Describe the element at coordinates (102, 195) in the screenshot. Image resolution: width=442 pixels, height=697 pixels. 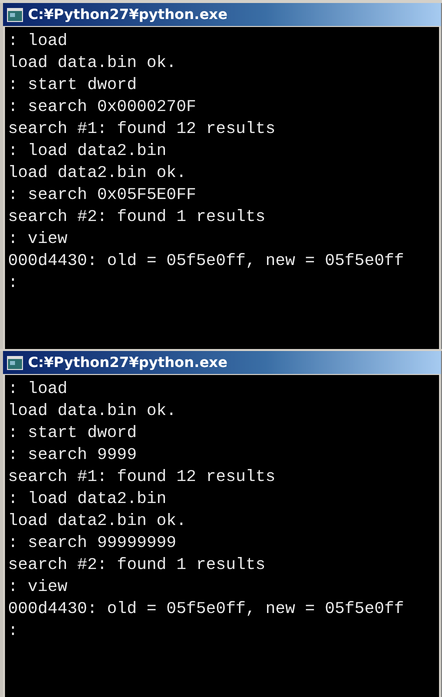
I see `console-line: : search 0x05F5E0FF` at that location.